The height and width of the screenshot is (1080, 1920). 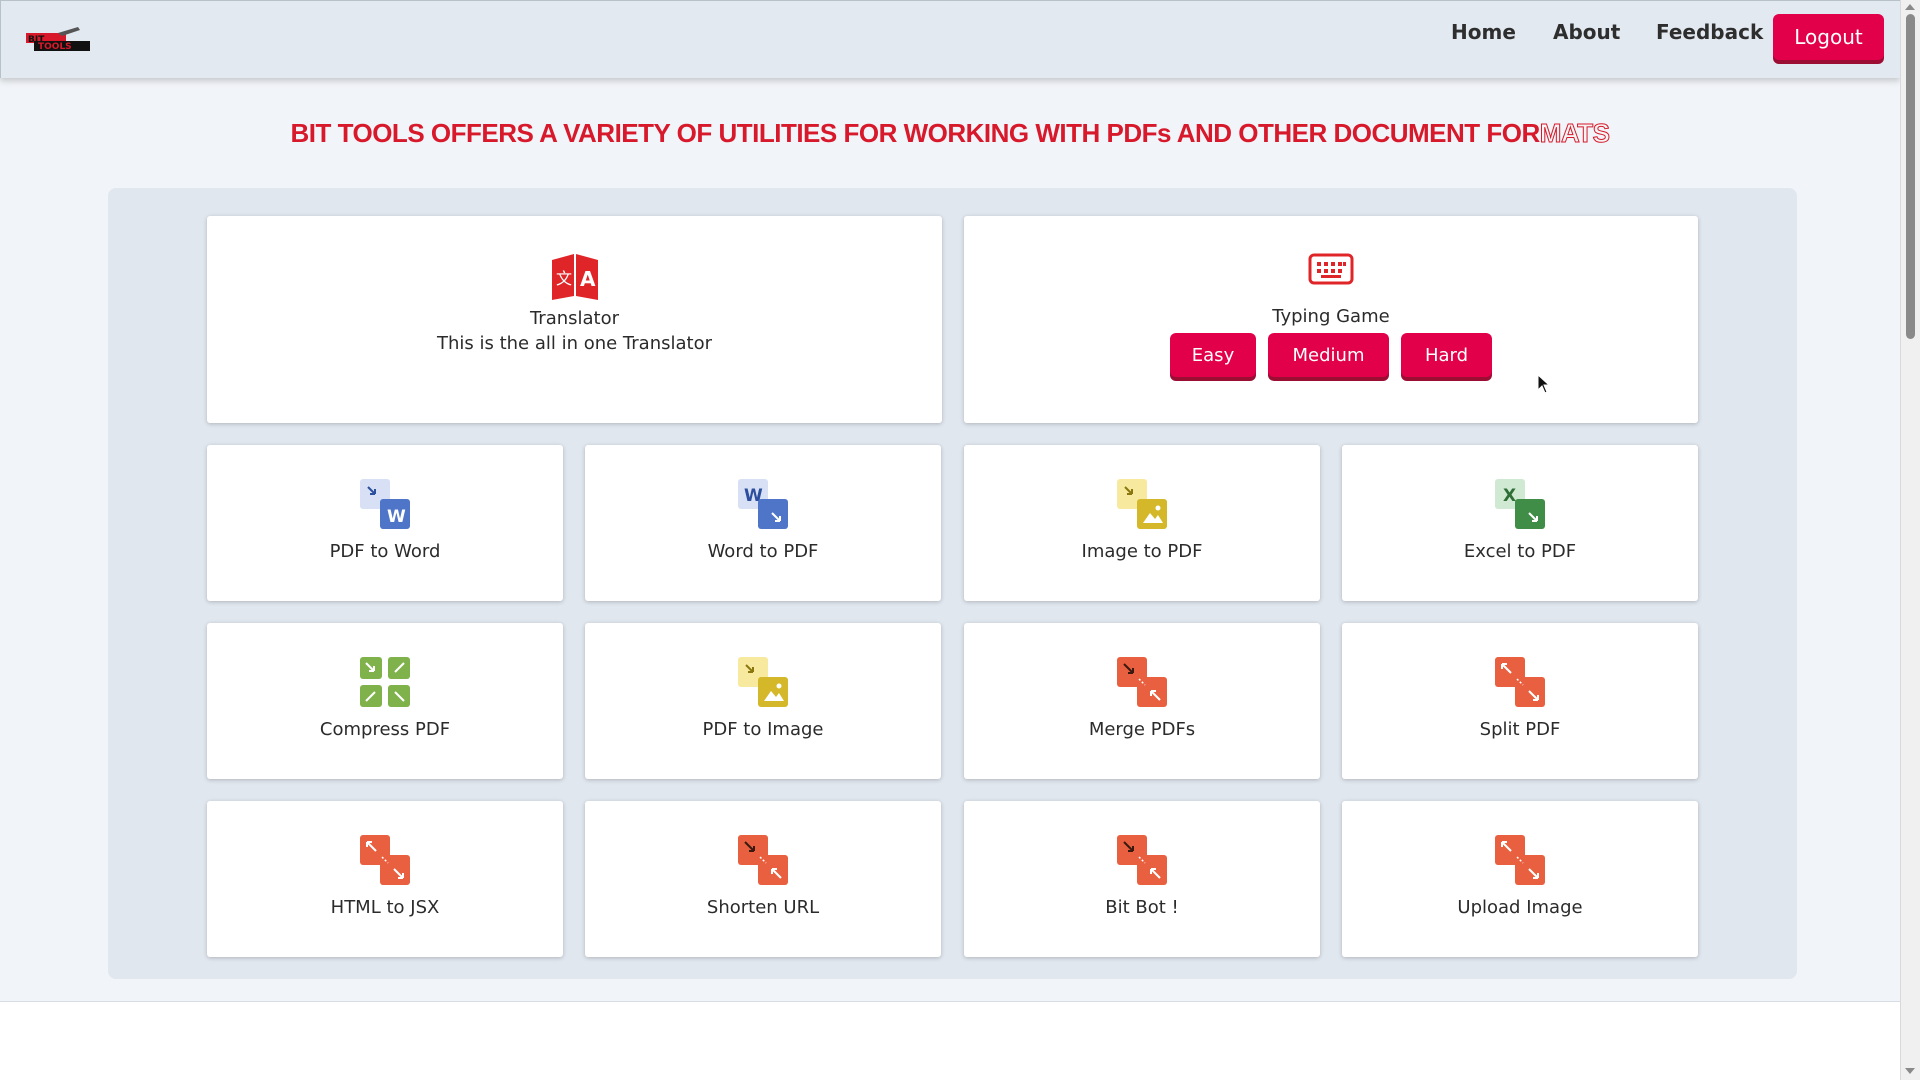 What do you see at coordinates (763, 729) in the screenshot?
I see `tool-label: PDF to Image` at bounding box center [763, 729].